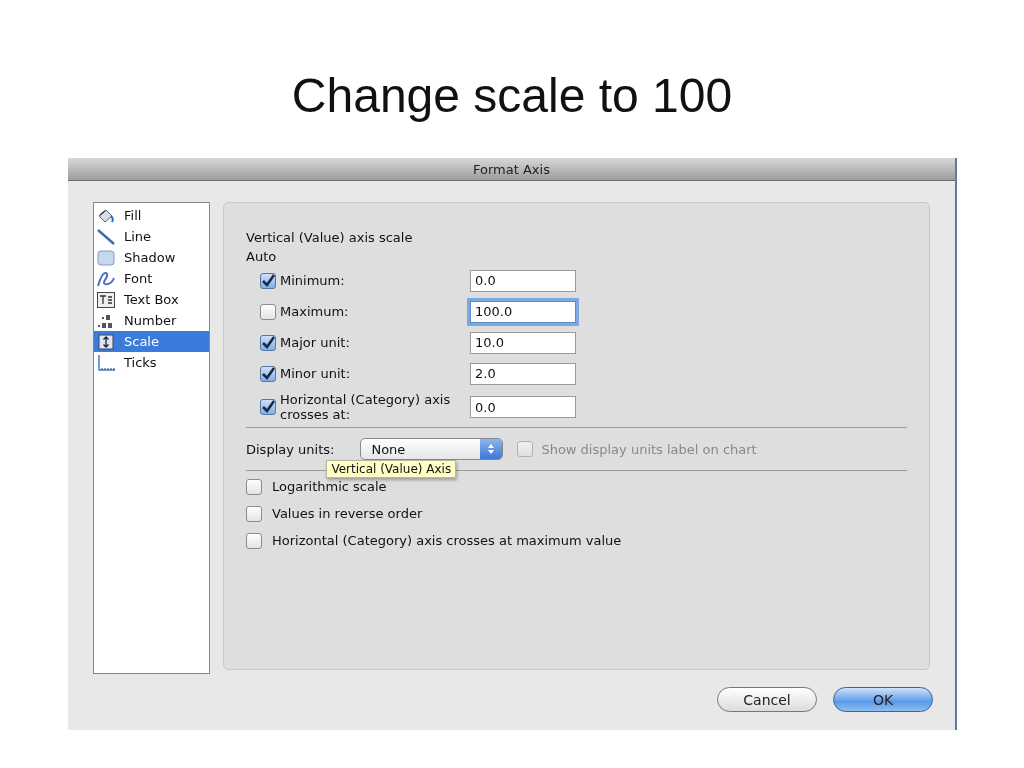 This screenshot has height=768, width=1024. I want to click on checkbox-label: Logarithmic scale, so click(329, 486).